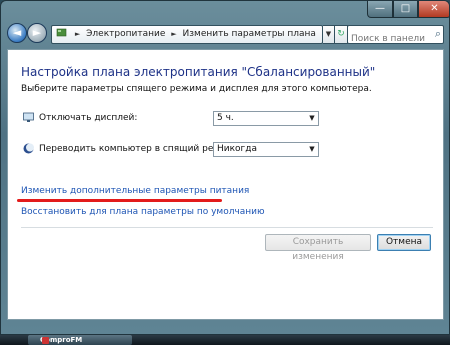 Image resolution: width=450 pixels, height=345 pixels. I want to click on title-bar: — □ ✕, so click(225, 10).